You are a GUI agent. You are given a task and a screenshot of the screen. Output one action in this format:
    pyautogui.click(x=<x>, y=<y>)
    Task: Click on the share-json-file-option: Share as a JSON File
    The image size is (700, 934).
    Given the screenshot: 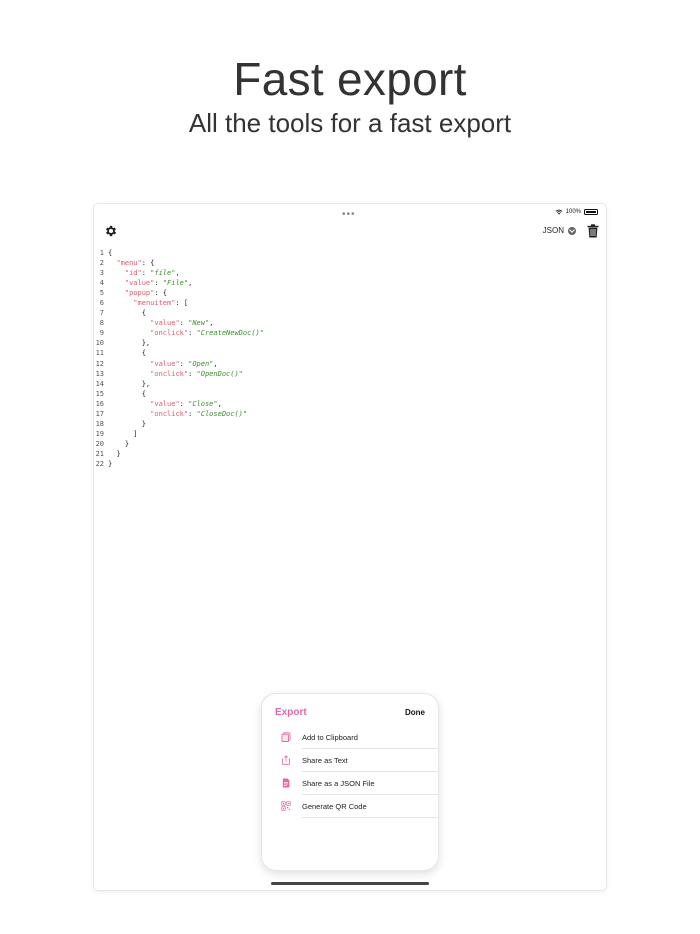 What is the action you would take?
    pyautogui.click(x=360, y=783)
    